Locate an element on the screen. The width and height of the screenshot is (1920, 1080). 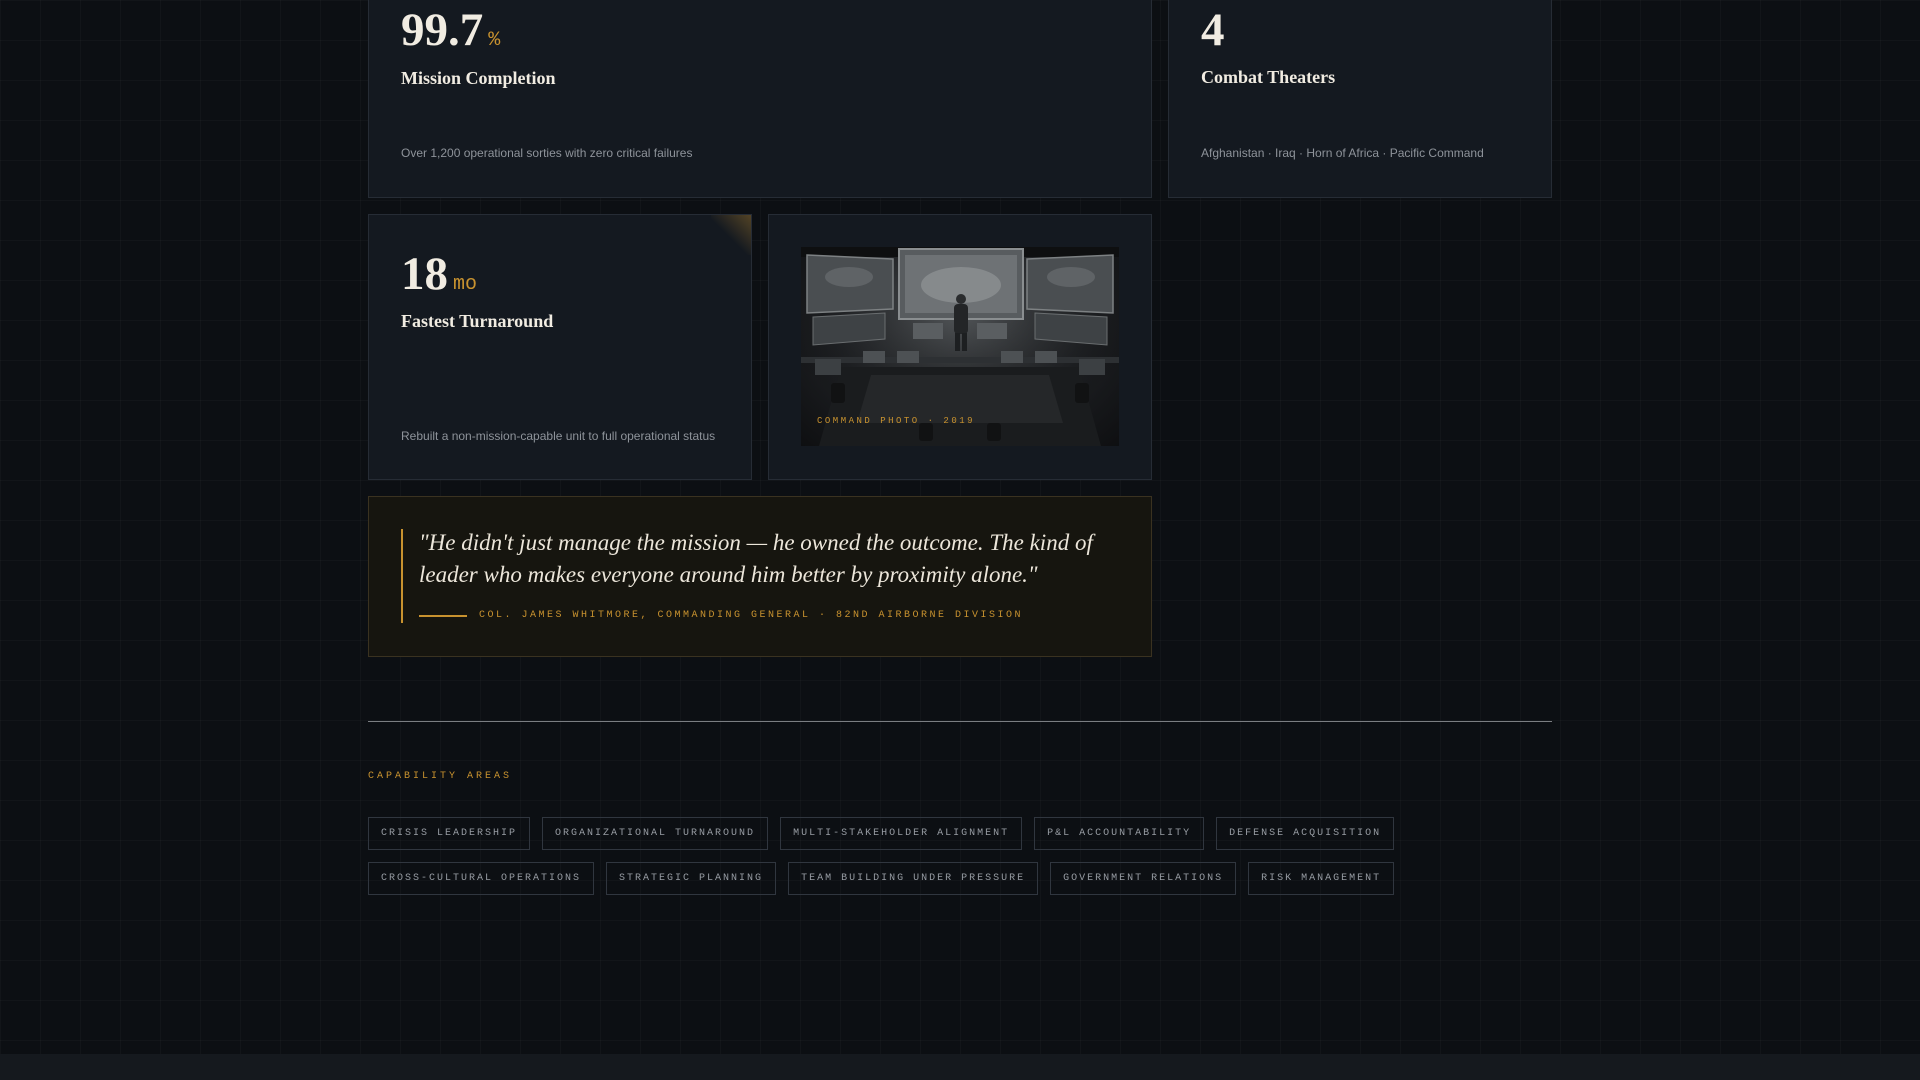
citation-rule is located at coordinates (443, 616).